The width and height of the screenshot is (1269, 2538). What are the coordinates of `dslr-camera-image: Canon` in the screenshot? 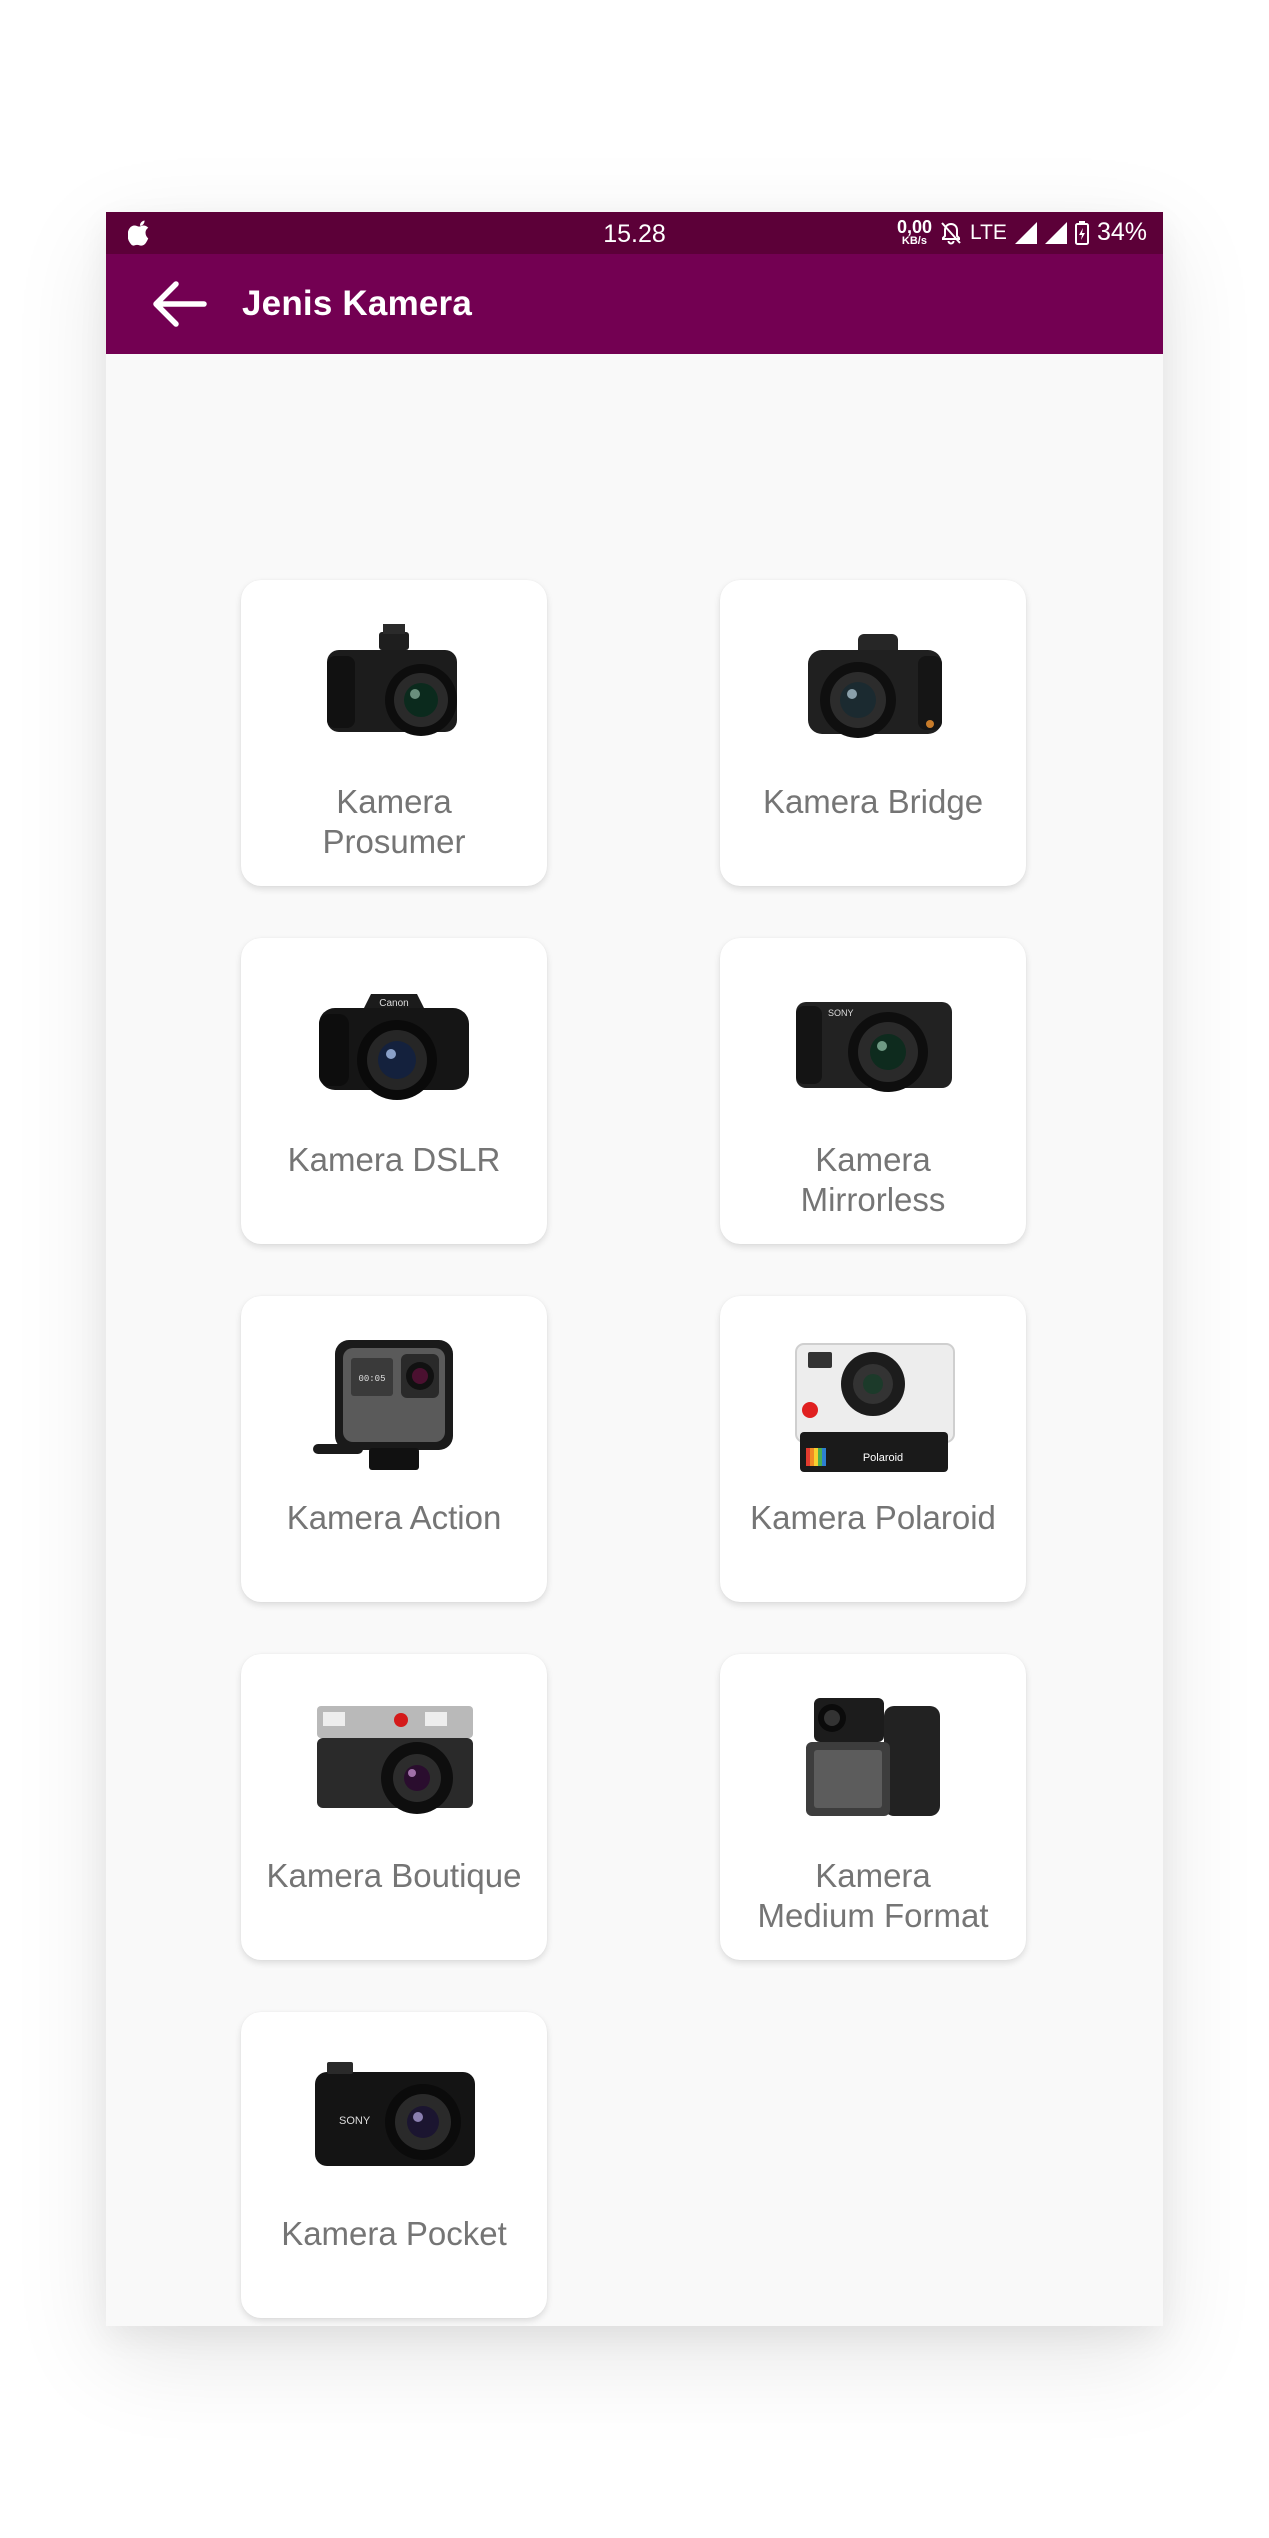 It's located at (394, 1047).